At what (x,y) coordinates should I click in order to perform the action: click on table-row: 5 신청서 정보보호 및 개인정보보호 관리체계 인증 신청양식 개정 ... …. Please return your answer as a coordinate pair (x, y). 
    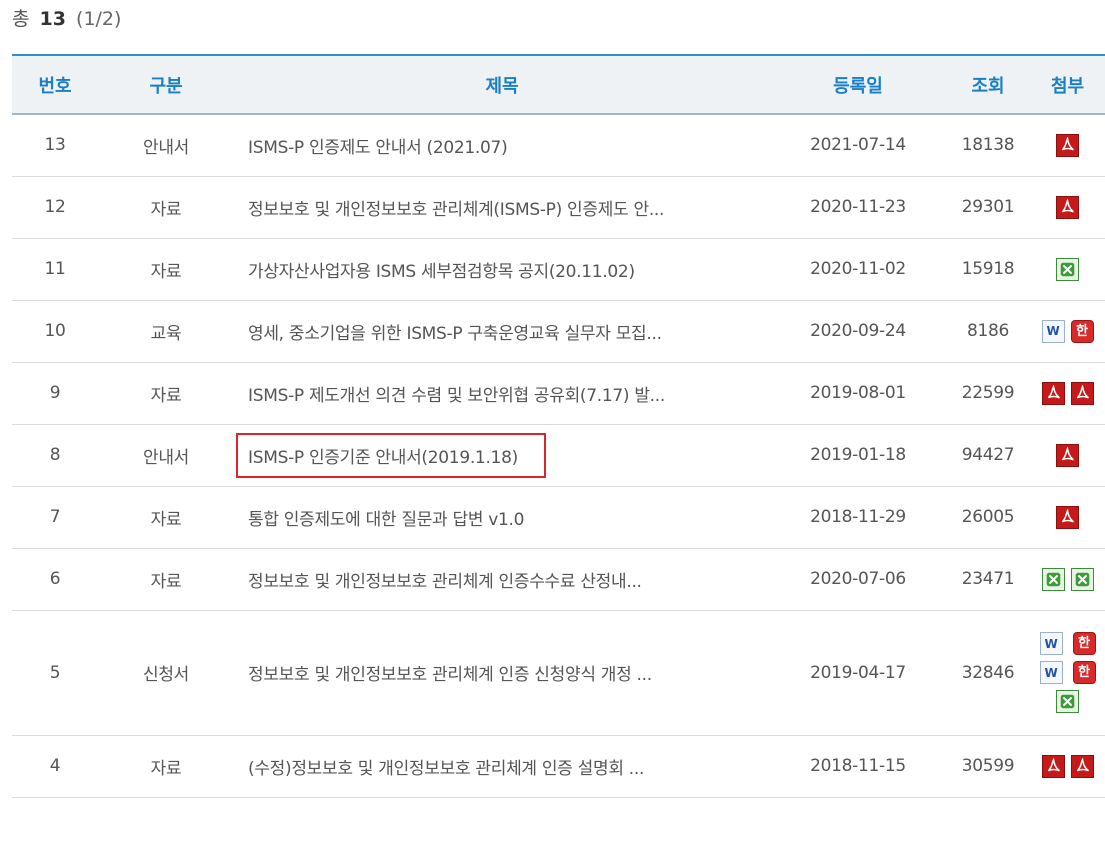
    Looking at the image, I should click on (558, 673).